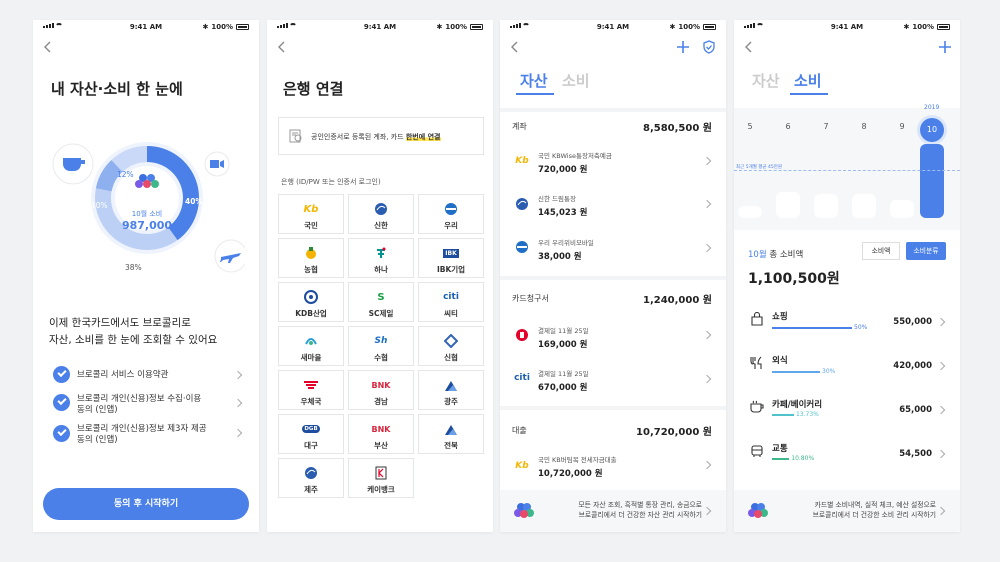  I want to click on woori-logo-icon, so click(451, 209).